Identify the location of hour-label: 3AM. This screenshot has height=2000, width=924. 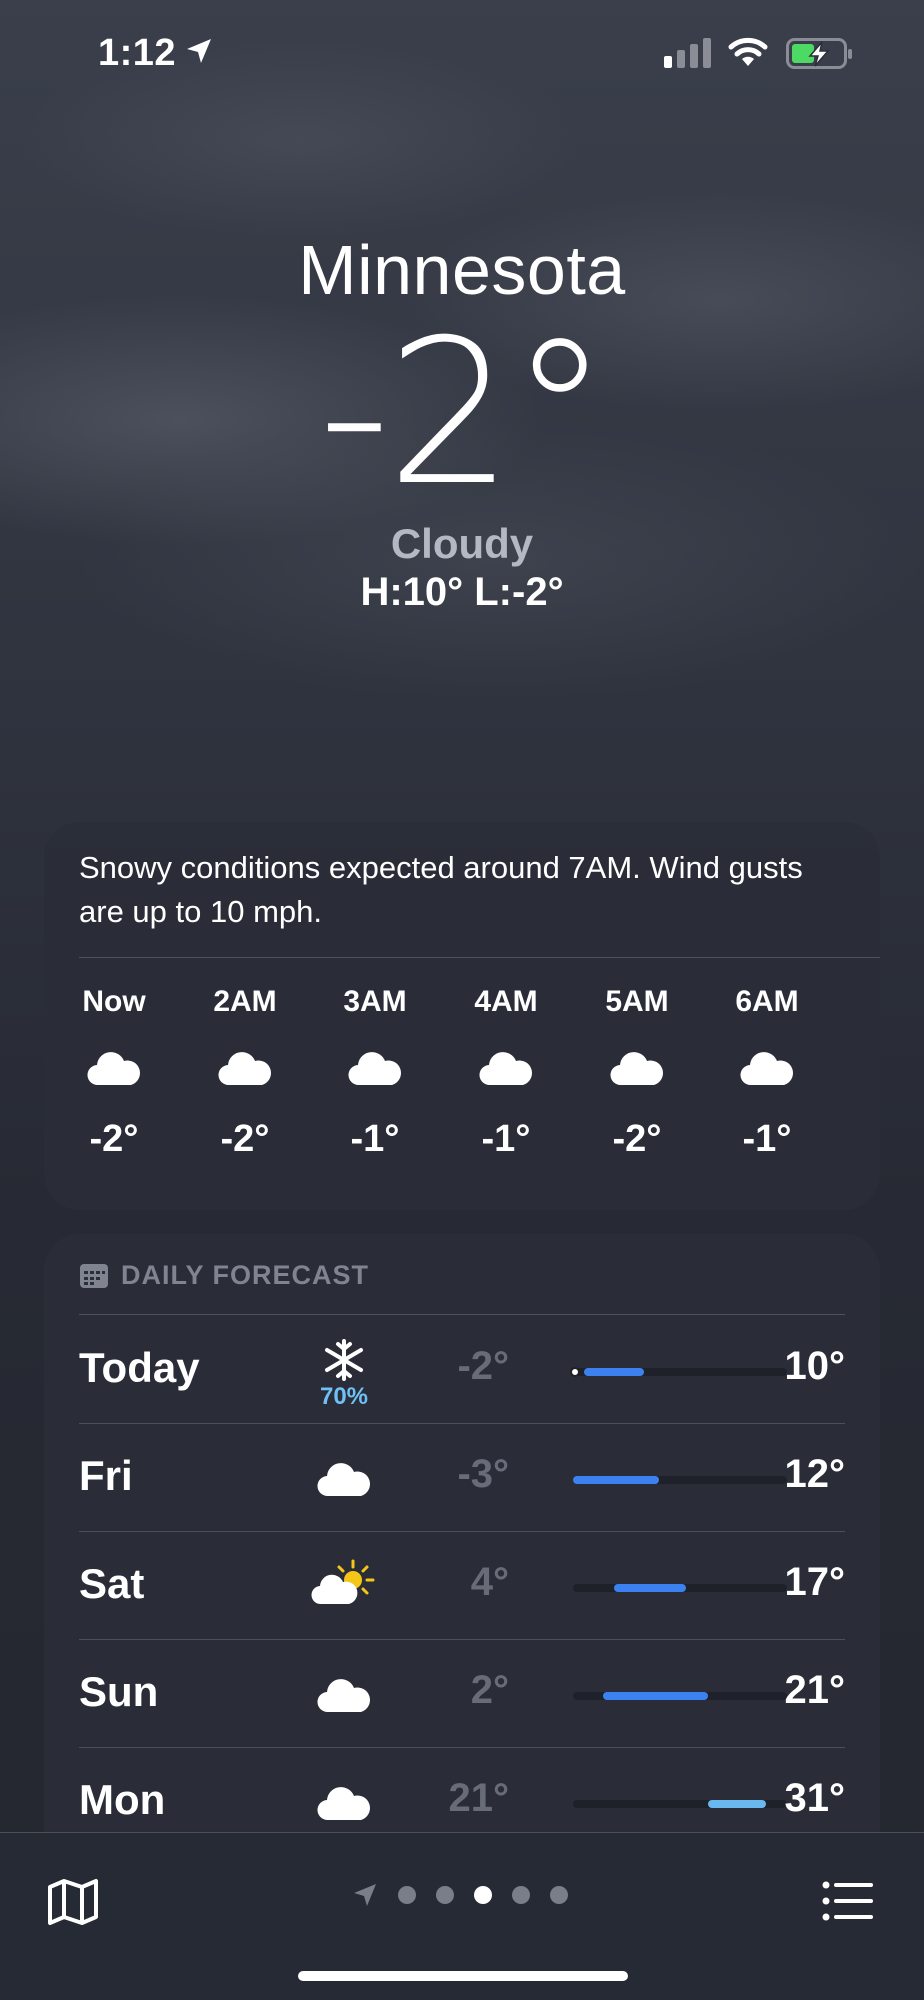
(375, 1001).